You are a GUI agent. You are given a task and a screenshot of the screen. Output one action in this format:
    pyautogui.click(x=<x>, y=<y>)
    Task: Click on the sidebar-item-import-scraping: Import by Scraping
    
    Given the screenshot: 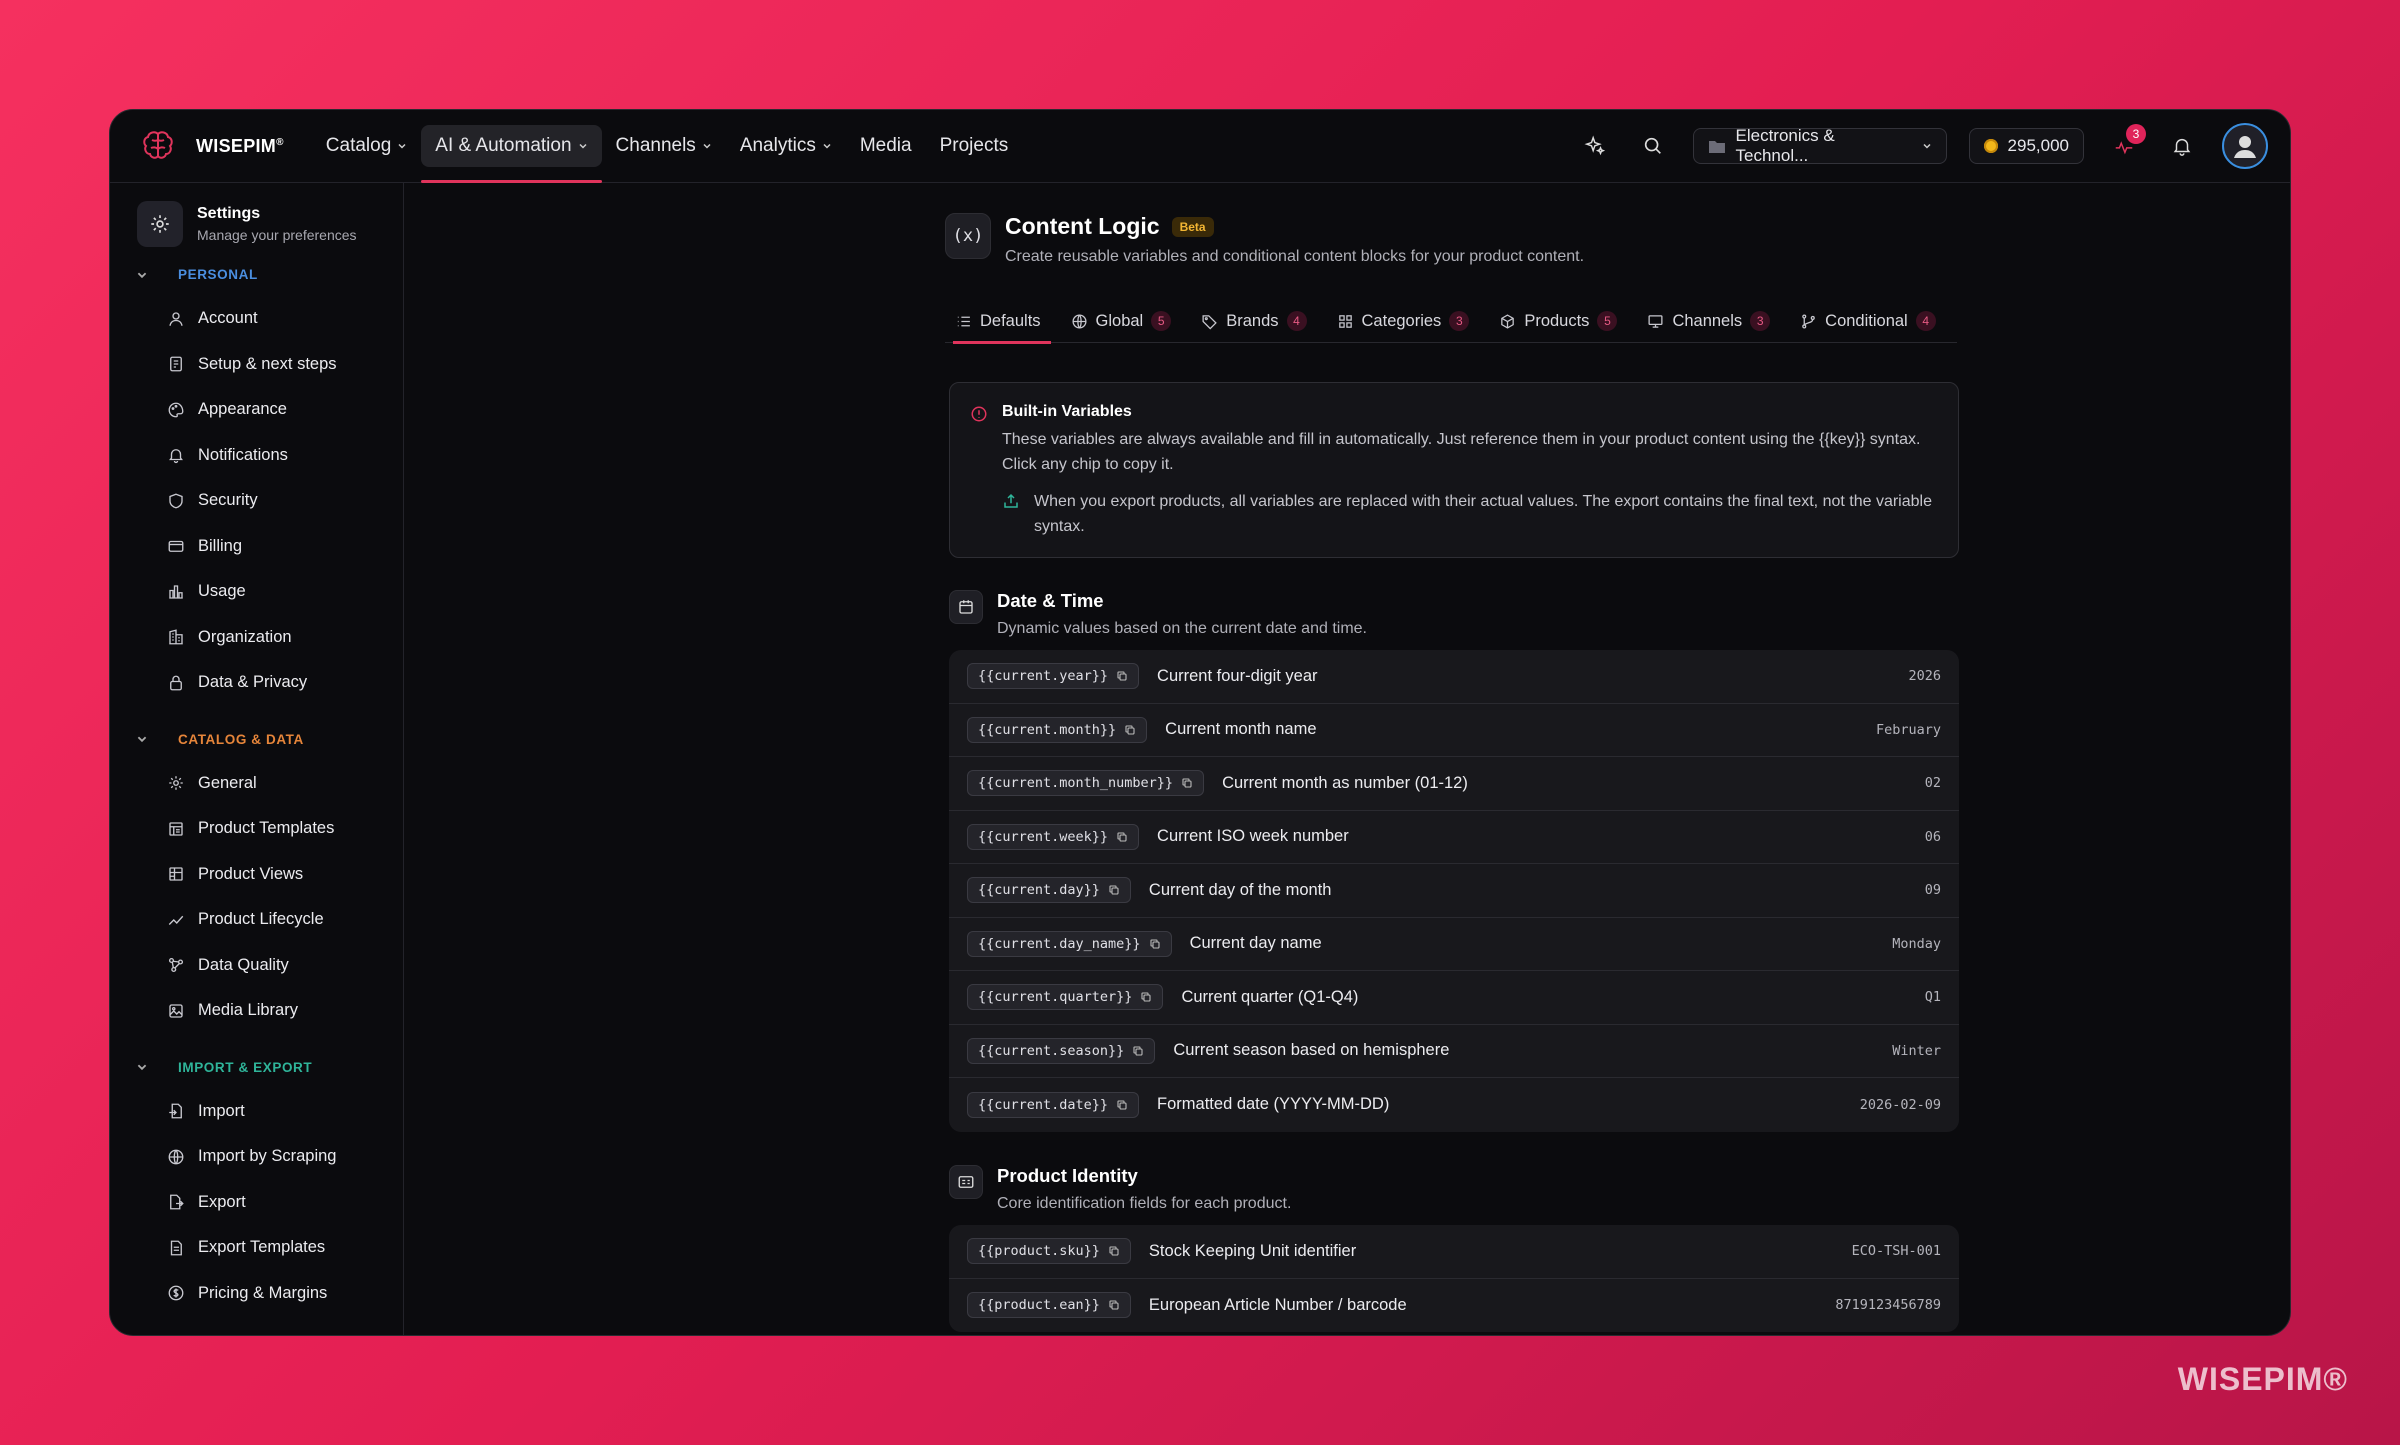 What is the action you would take?
    pyautogui.click(x=256, y=1157)
    